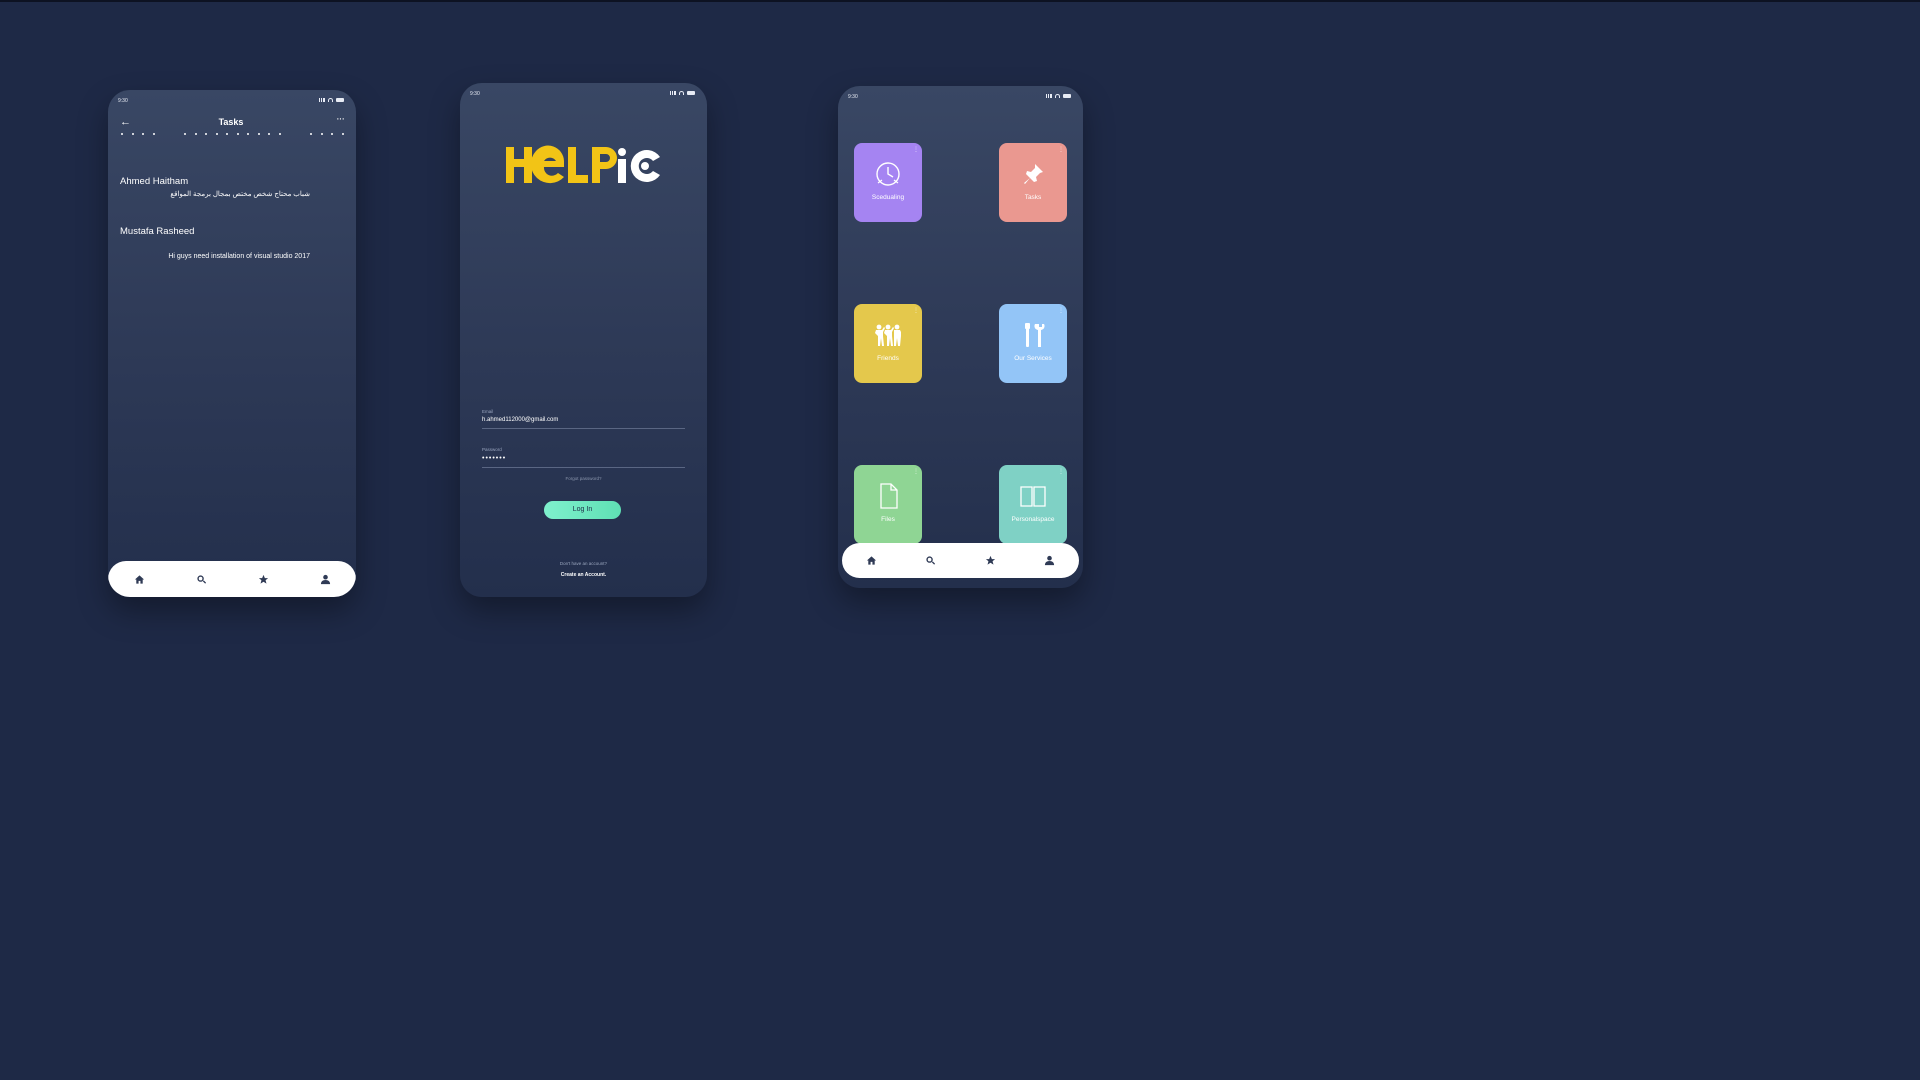 This screenshot has height=1080, width=1920. What do you see at coordinates (583, 423) in the screenshot?
I see `email-input: h.ahmed112000@gmail.com` at bounding box center [583, 423].